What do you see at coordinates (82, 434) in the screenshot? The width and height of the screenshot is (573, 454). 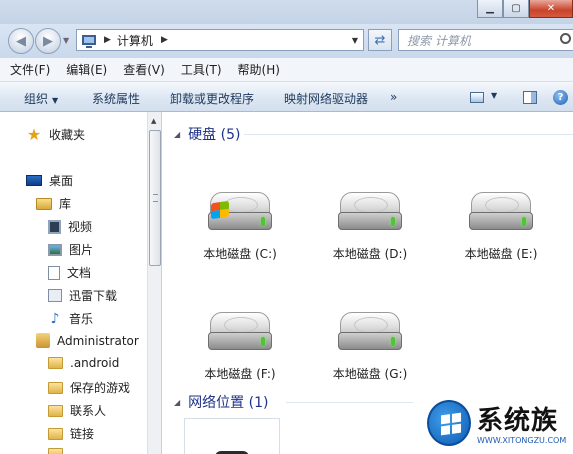 I see `nav-item-label: 链接` at bounding box center [82, 434].